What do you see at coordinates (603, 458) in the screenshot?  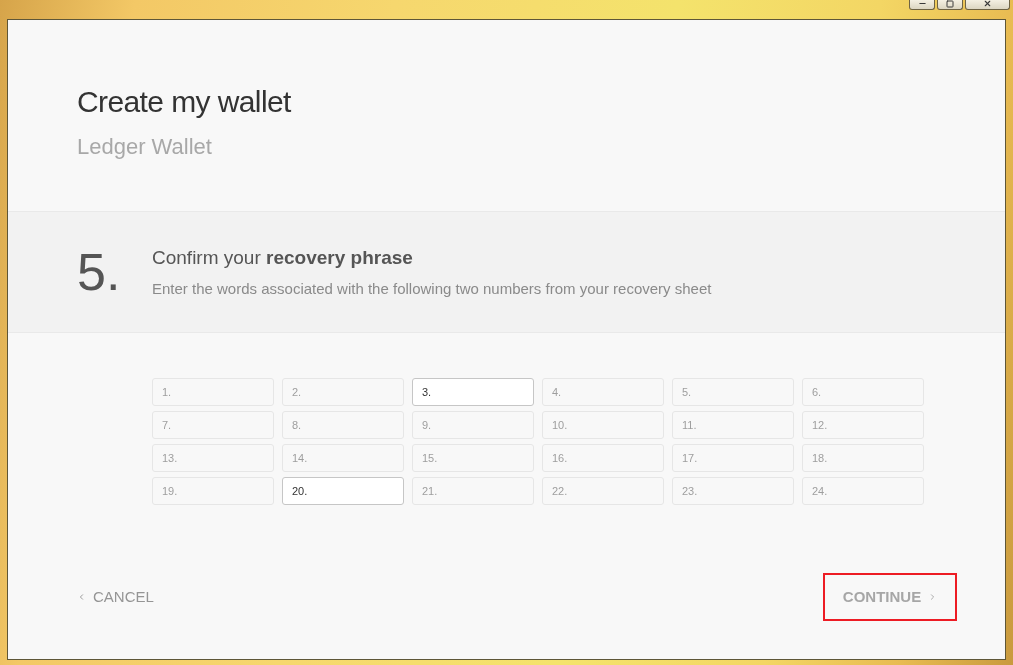 I see `word-field: 16.` at bounding box center [603, 458].